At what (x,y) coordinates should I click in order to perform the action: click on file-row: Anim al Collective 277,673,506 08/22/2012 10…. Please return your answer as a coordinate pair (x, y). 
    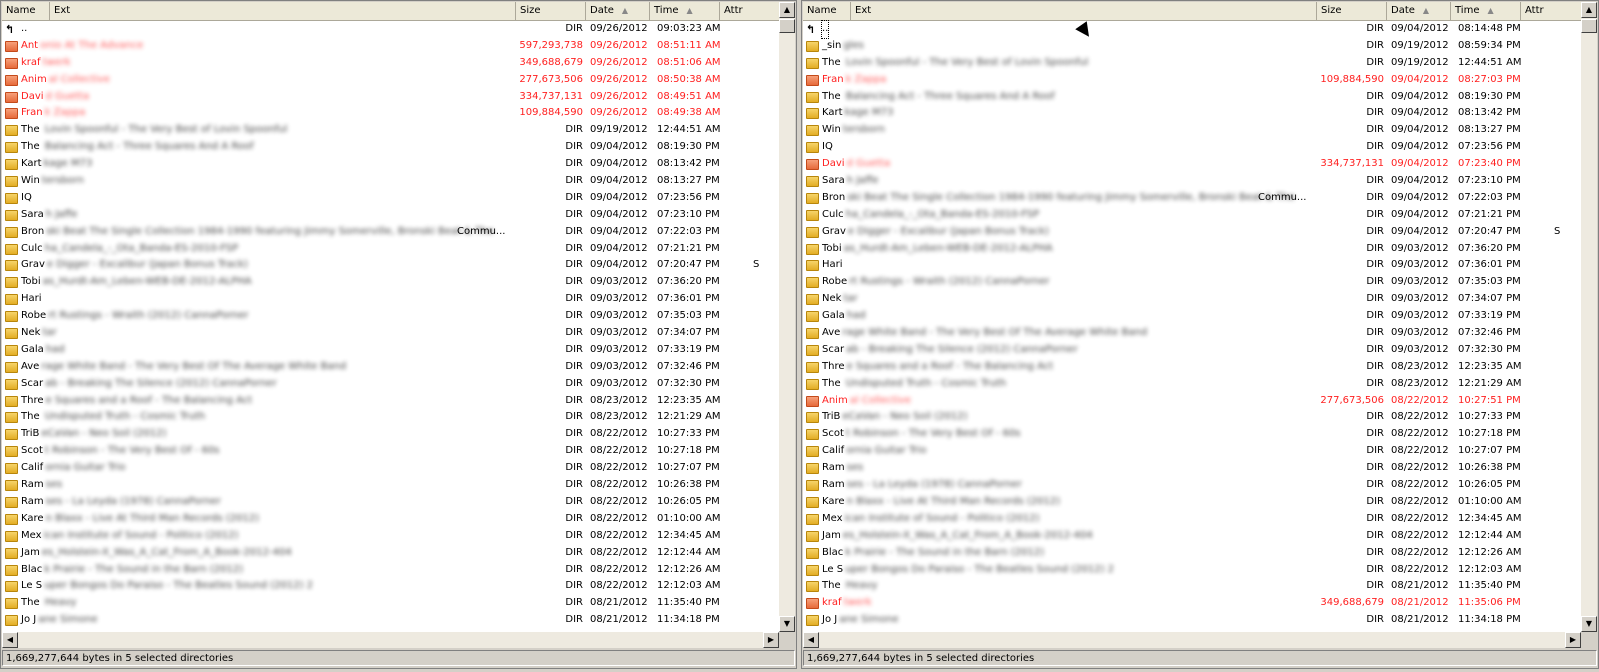
    Looking at the image, I should click on (1192, 401).